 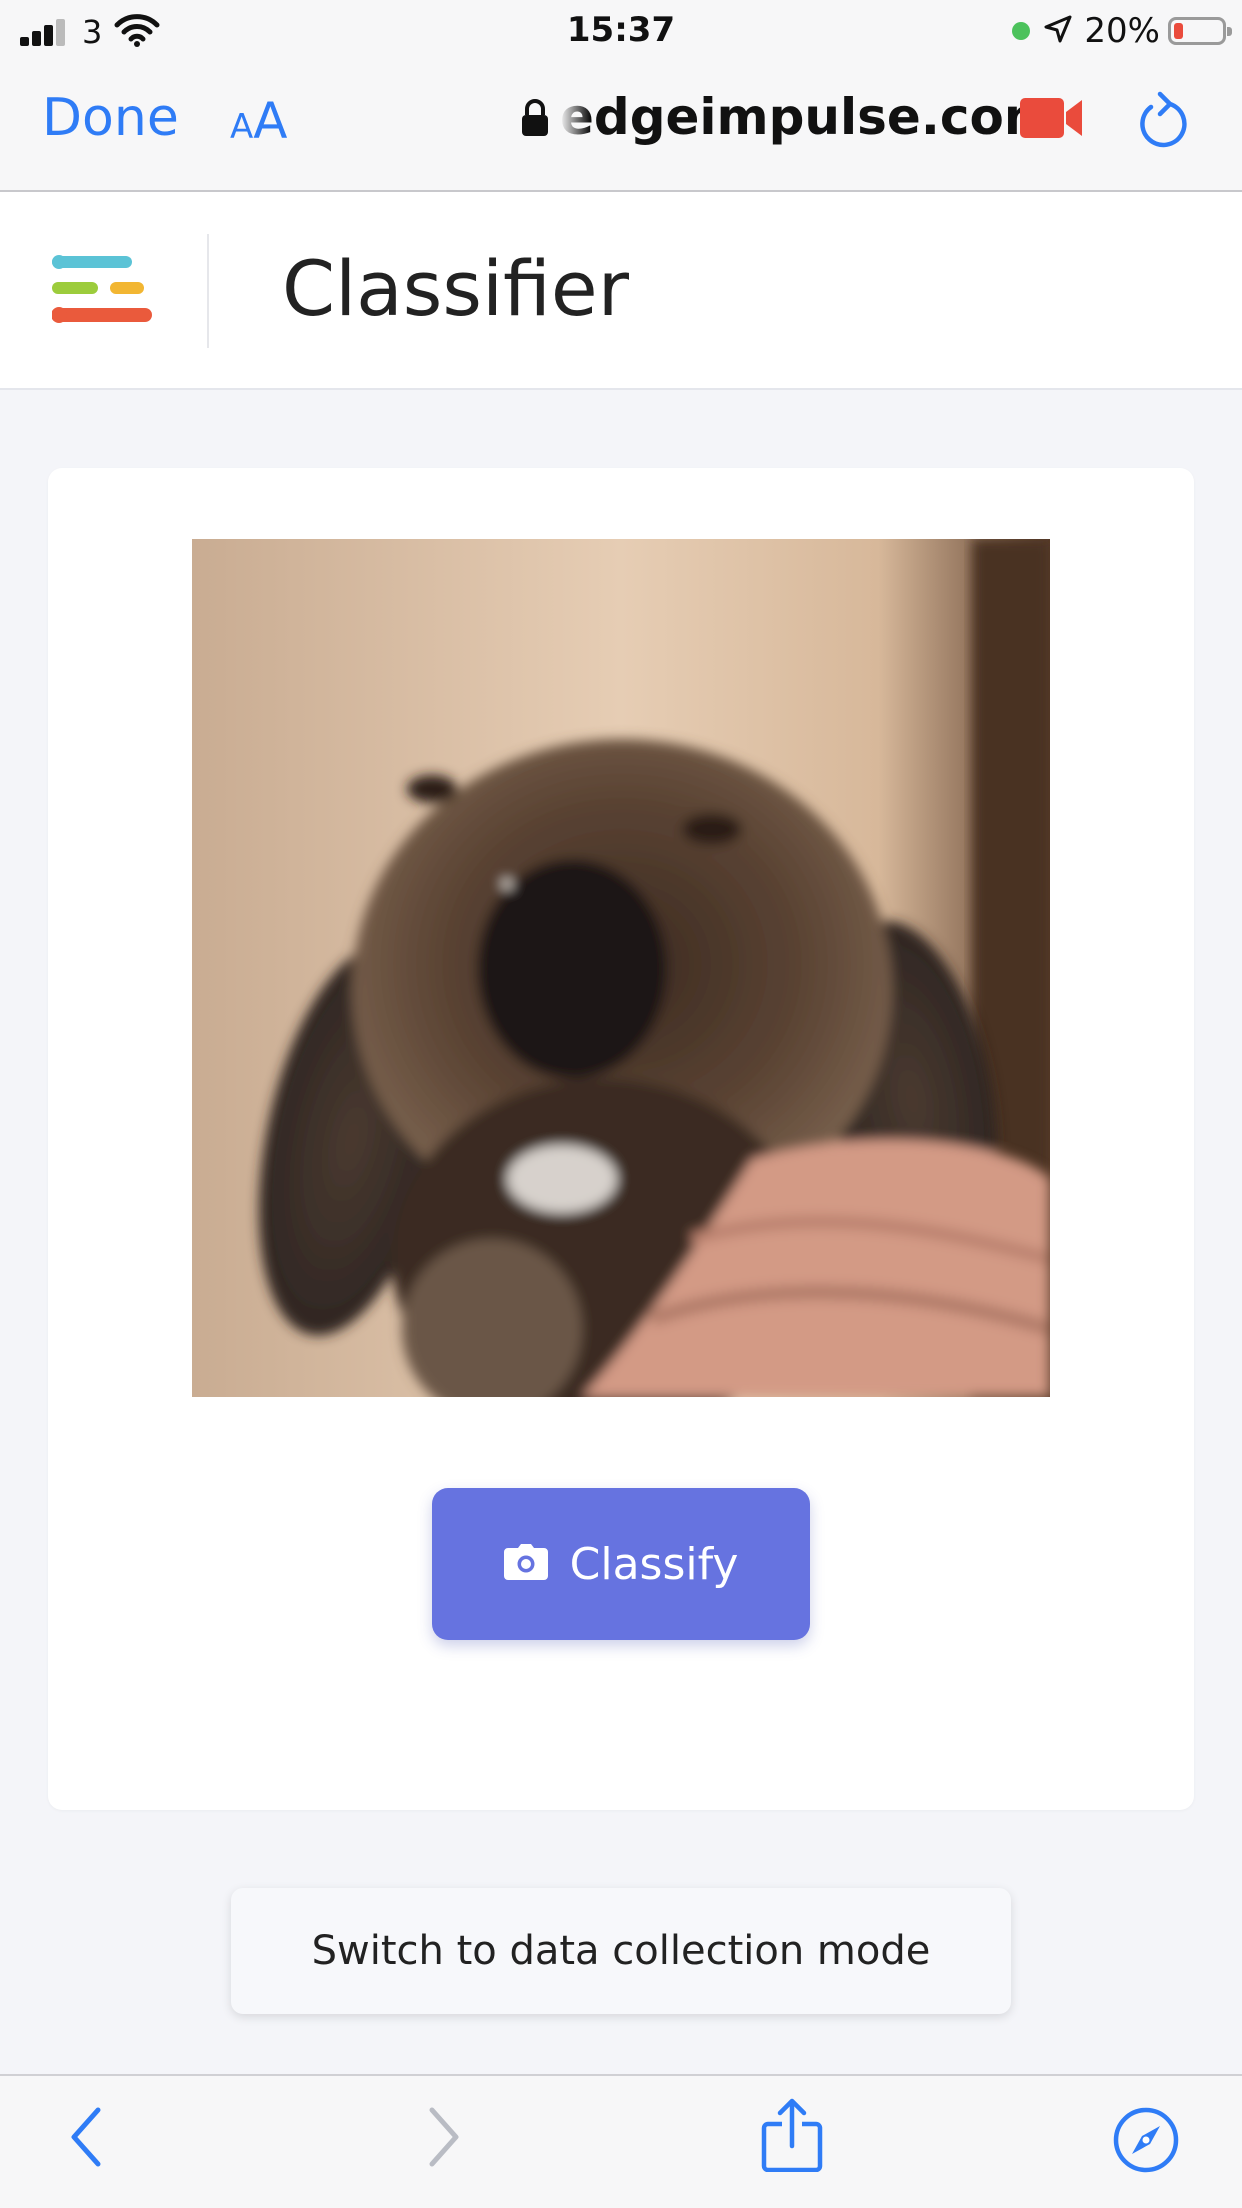 What do you see at coordinates (270, 121) in the screenshot?
I see `text-size-large-glyph: A` at bounding box center [270, 121].